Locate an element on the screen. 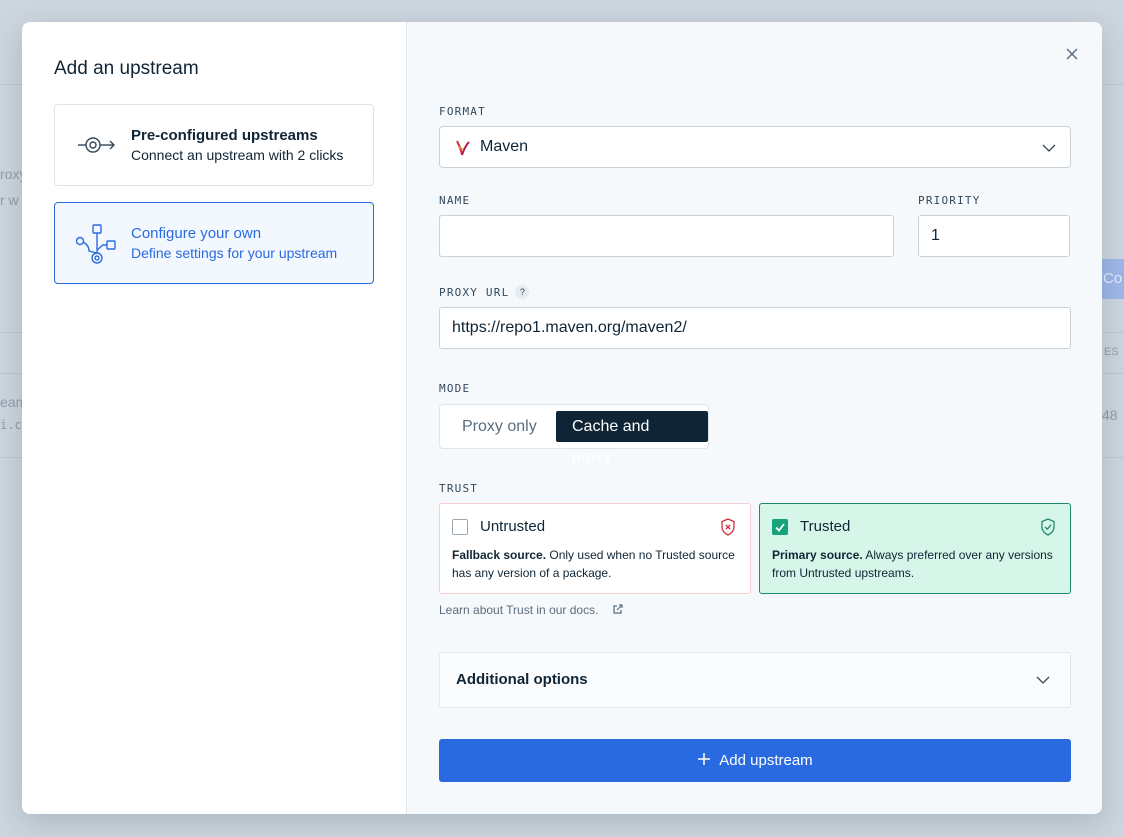 The height and width of the screenshot is (837, 1124). untrusted-lead: Fallback source. is located at coordinates (499, 555).